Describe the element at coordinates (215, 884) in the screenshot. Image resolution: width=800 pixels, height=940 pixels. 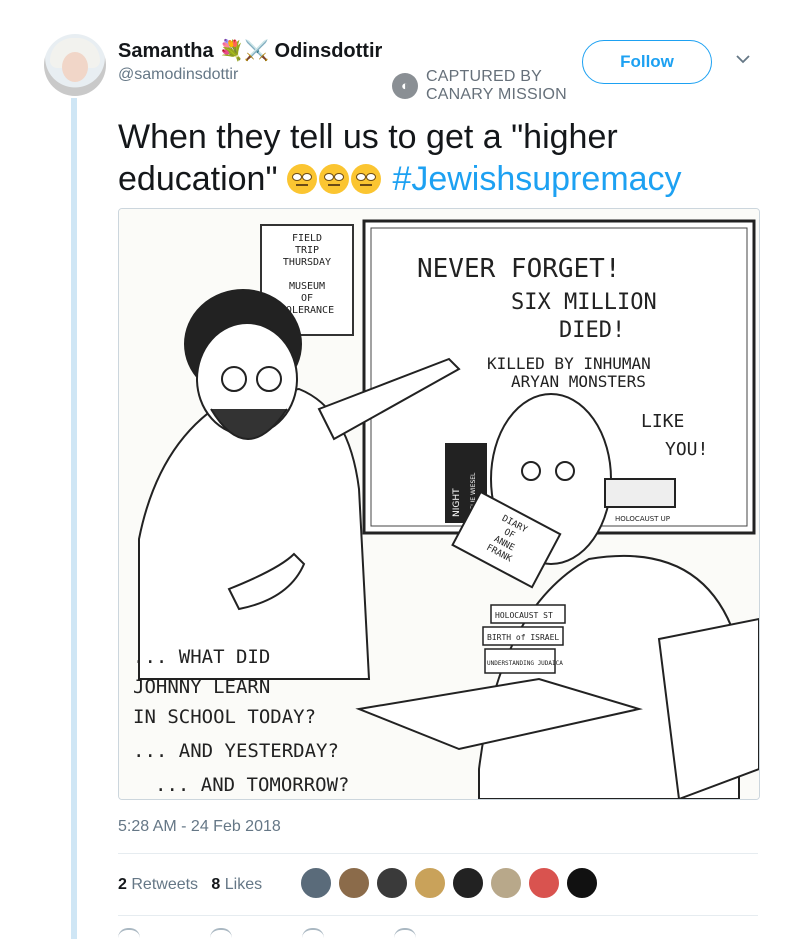
I see `likes-count: 8` at that location.